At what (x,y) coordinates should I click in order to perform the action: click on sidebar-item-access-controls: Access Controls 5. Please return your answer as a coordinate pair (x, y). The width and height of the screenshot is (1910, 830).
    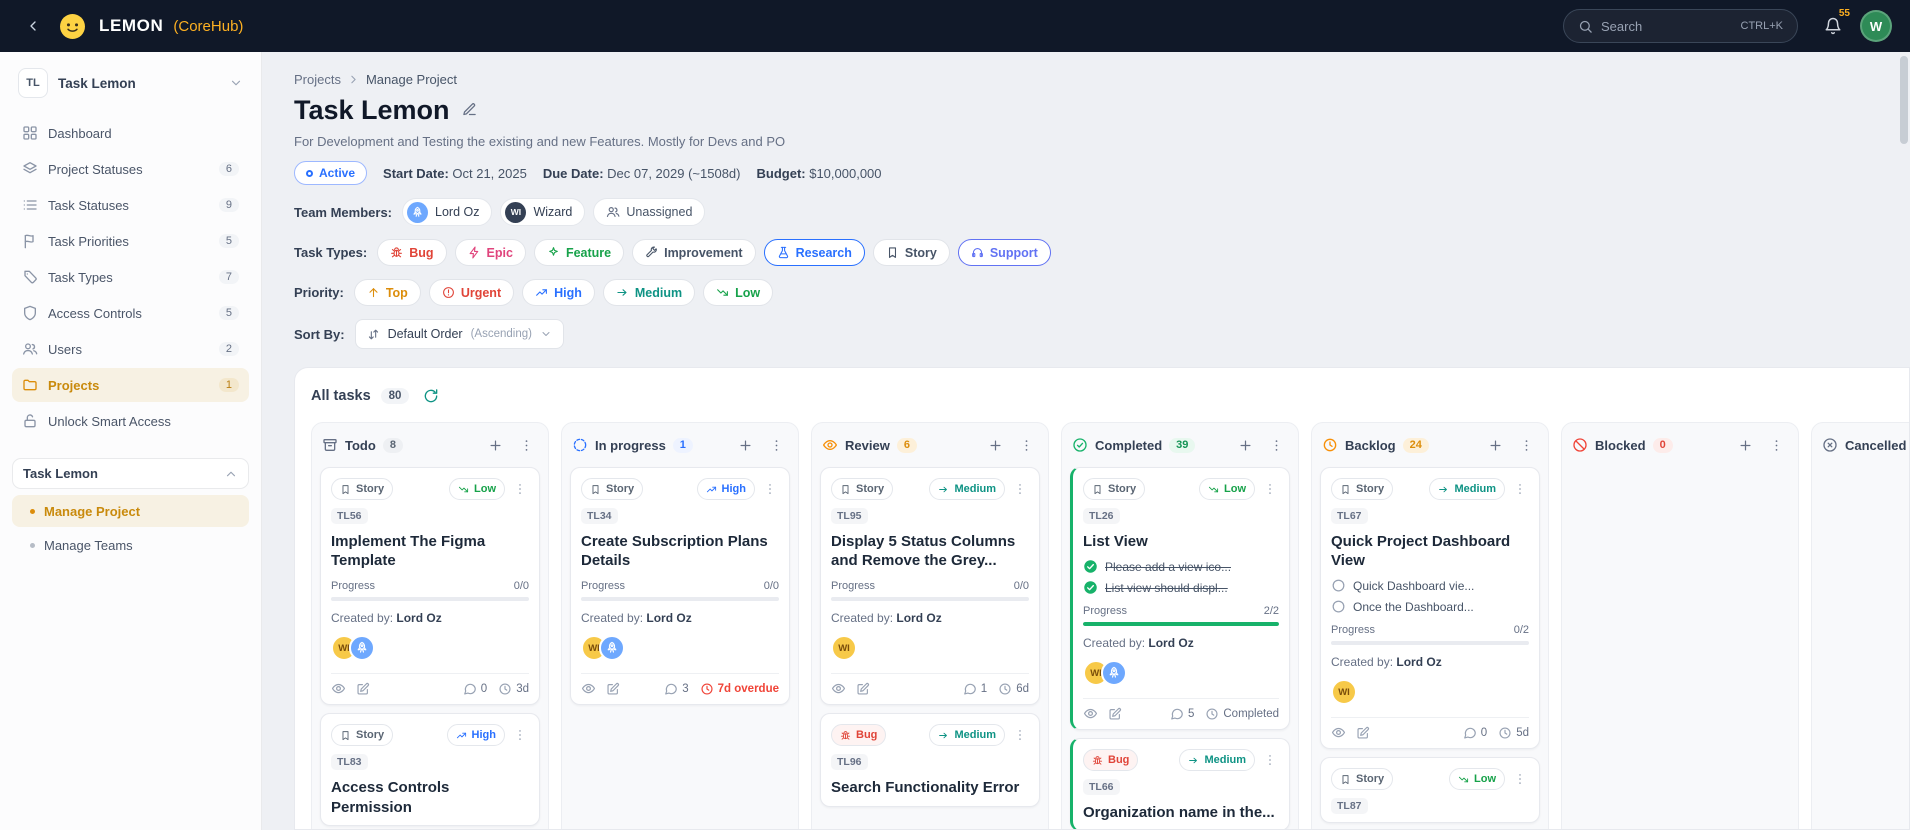
    Looking at the image, I should click on (130, 313).